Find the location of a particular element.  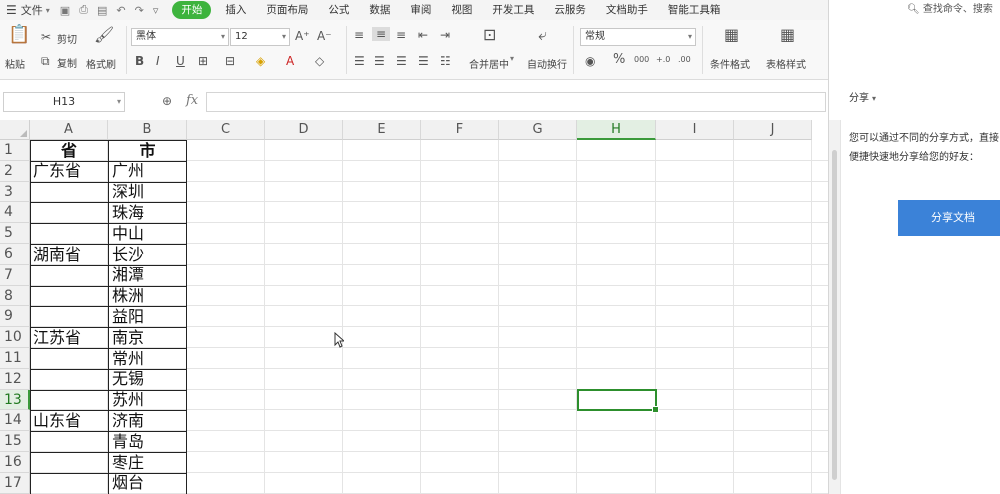

cell-b5: 中山 is located at coordinates (128, 234).